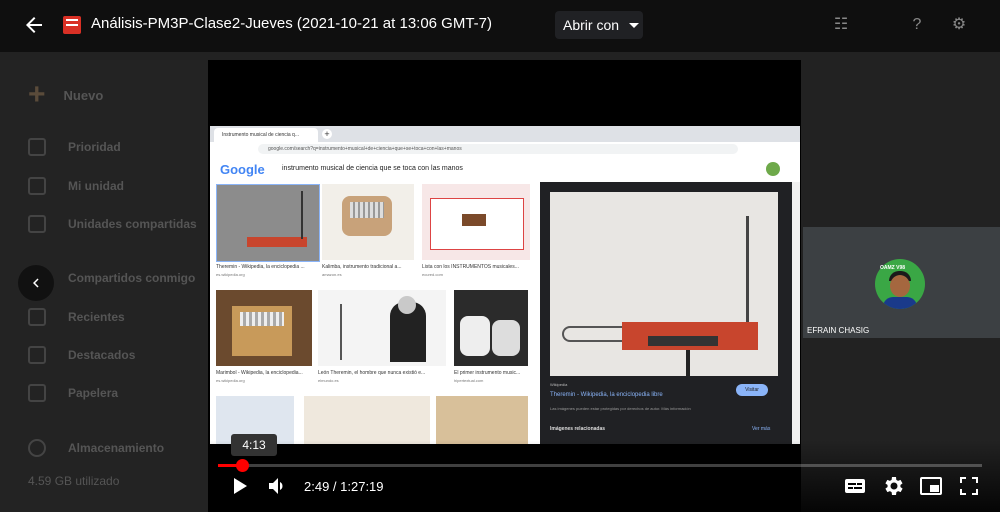 The image size is (1000, 512). Describe the element at coordinates (72, 25) in the screenshot. I see `video-file-icon` at that location.